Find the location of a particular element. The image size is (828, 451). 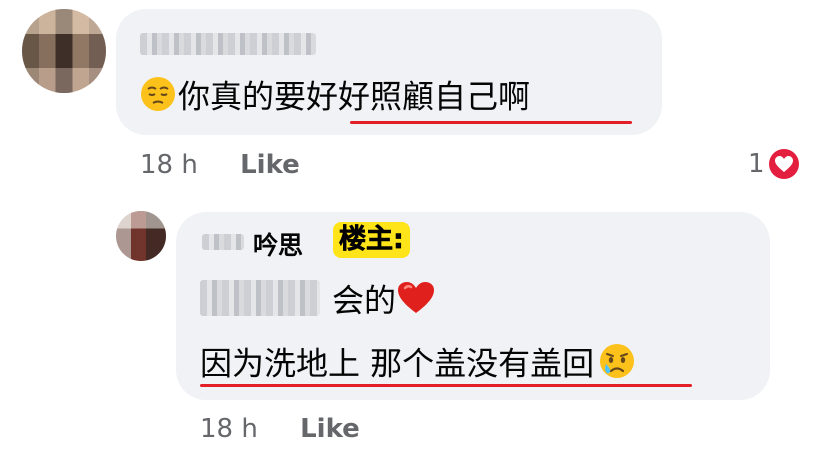

reply-avatar is located at coordinates (141, 236).